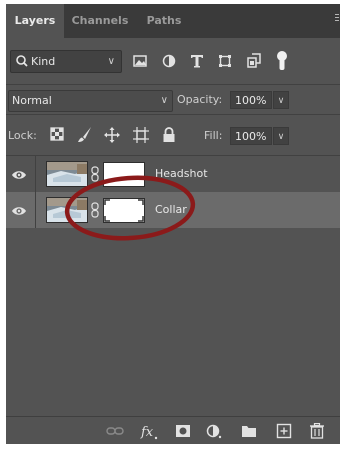  Describe the element at coordinates (173, 430) in the screenshot. I see `layers-bottom-toolbar: fx` at that location.